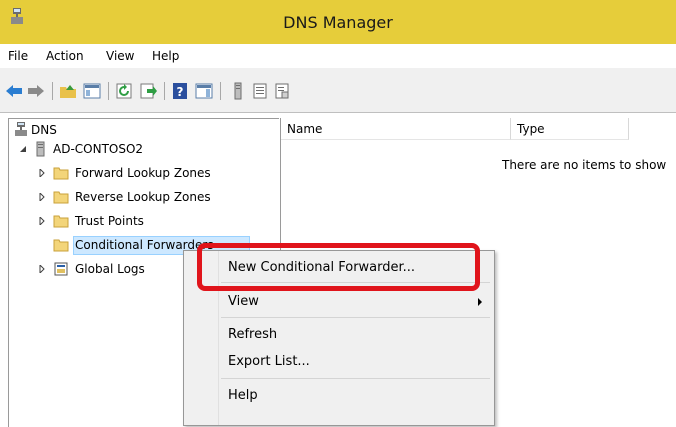 The image size is (676, 427). Describe the element at coordinates (120, 56) in the screenshot. I see `menu-view: View` at that location.